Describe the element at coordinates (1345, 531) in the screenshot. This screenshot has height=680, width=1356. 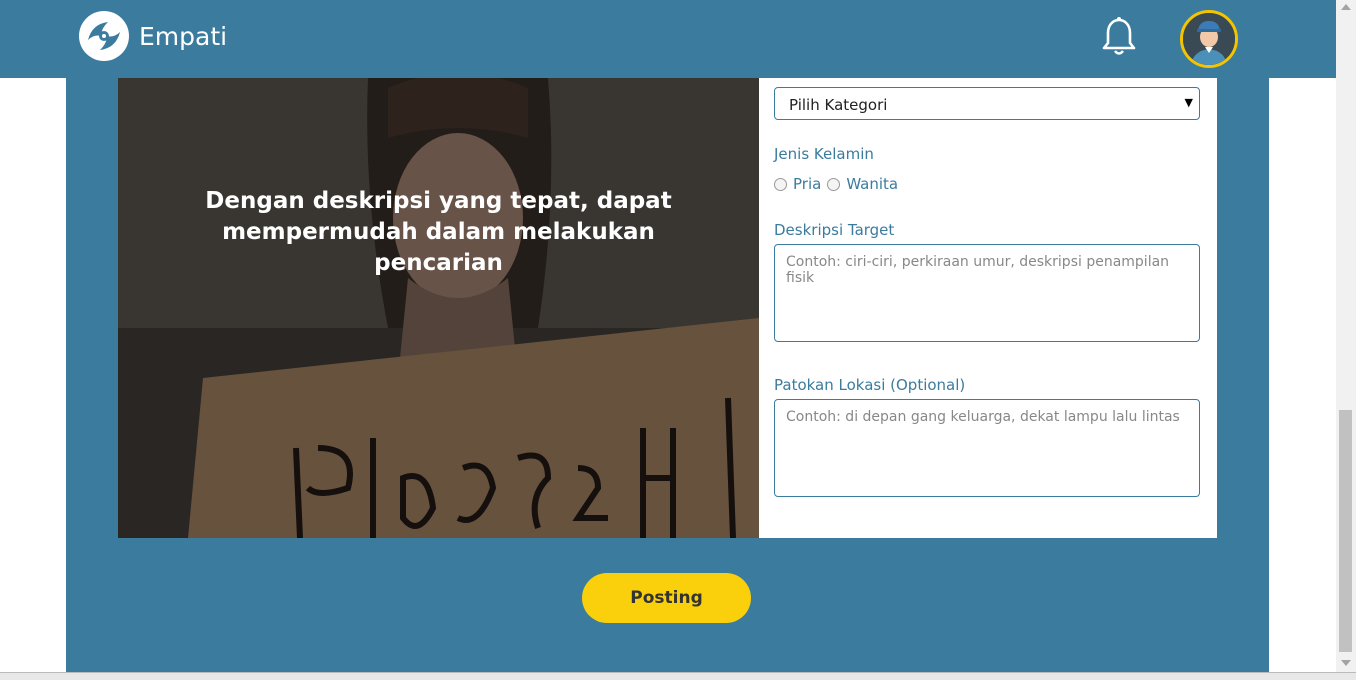
I see `scrollbar-thumb` at that location.